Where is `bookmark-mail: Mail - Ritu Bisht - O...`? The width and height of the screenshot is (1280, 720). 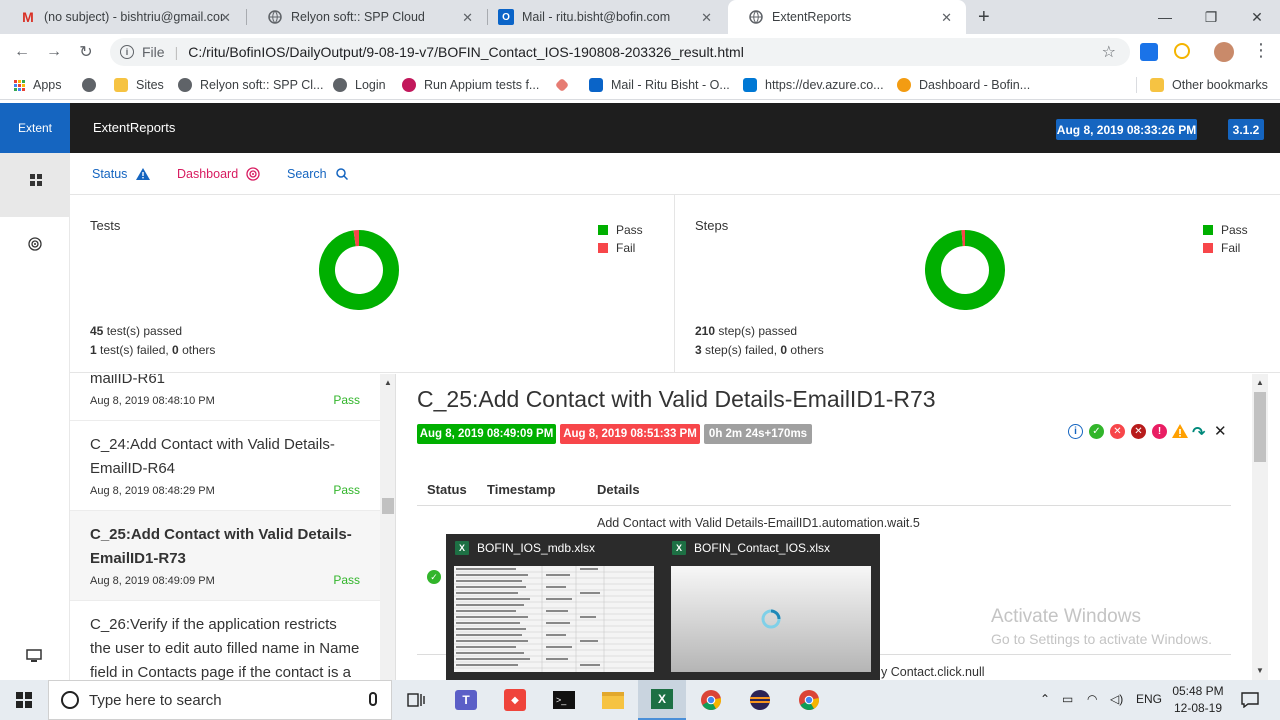 bookmark-mail: Mail - Ritu Bisht - O... is located at coordinates (659, 85).